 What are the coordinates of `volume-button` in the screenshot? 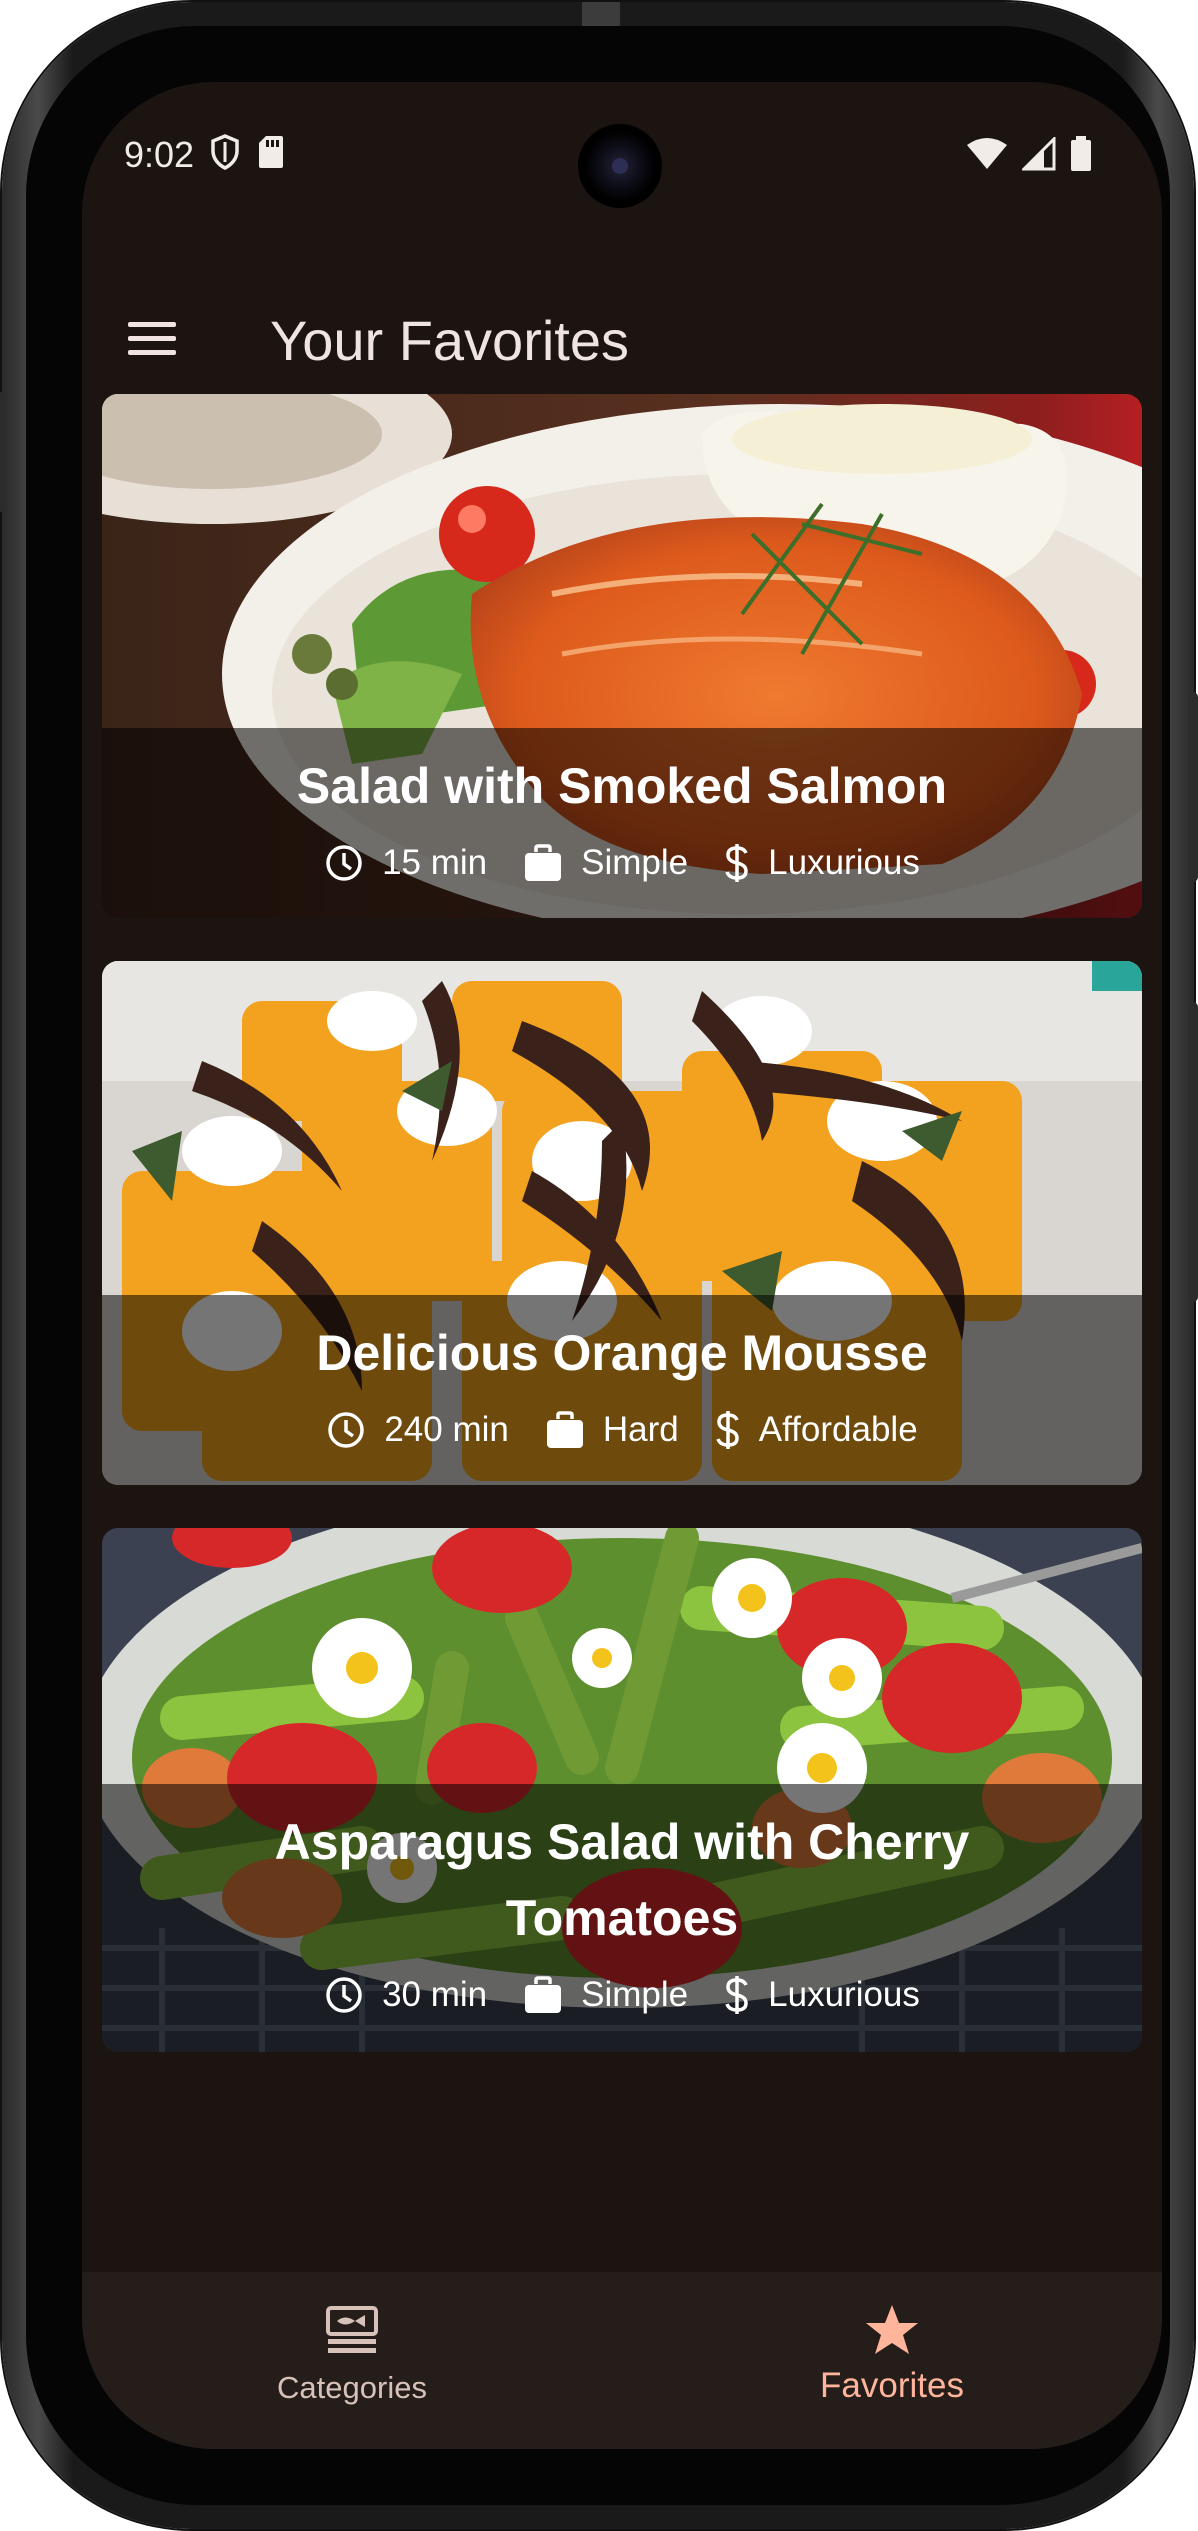 It's located at (1193, 787).